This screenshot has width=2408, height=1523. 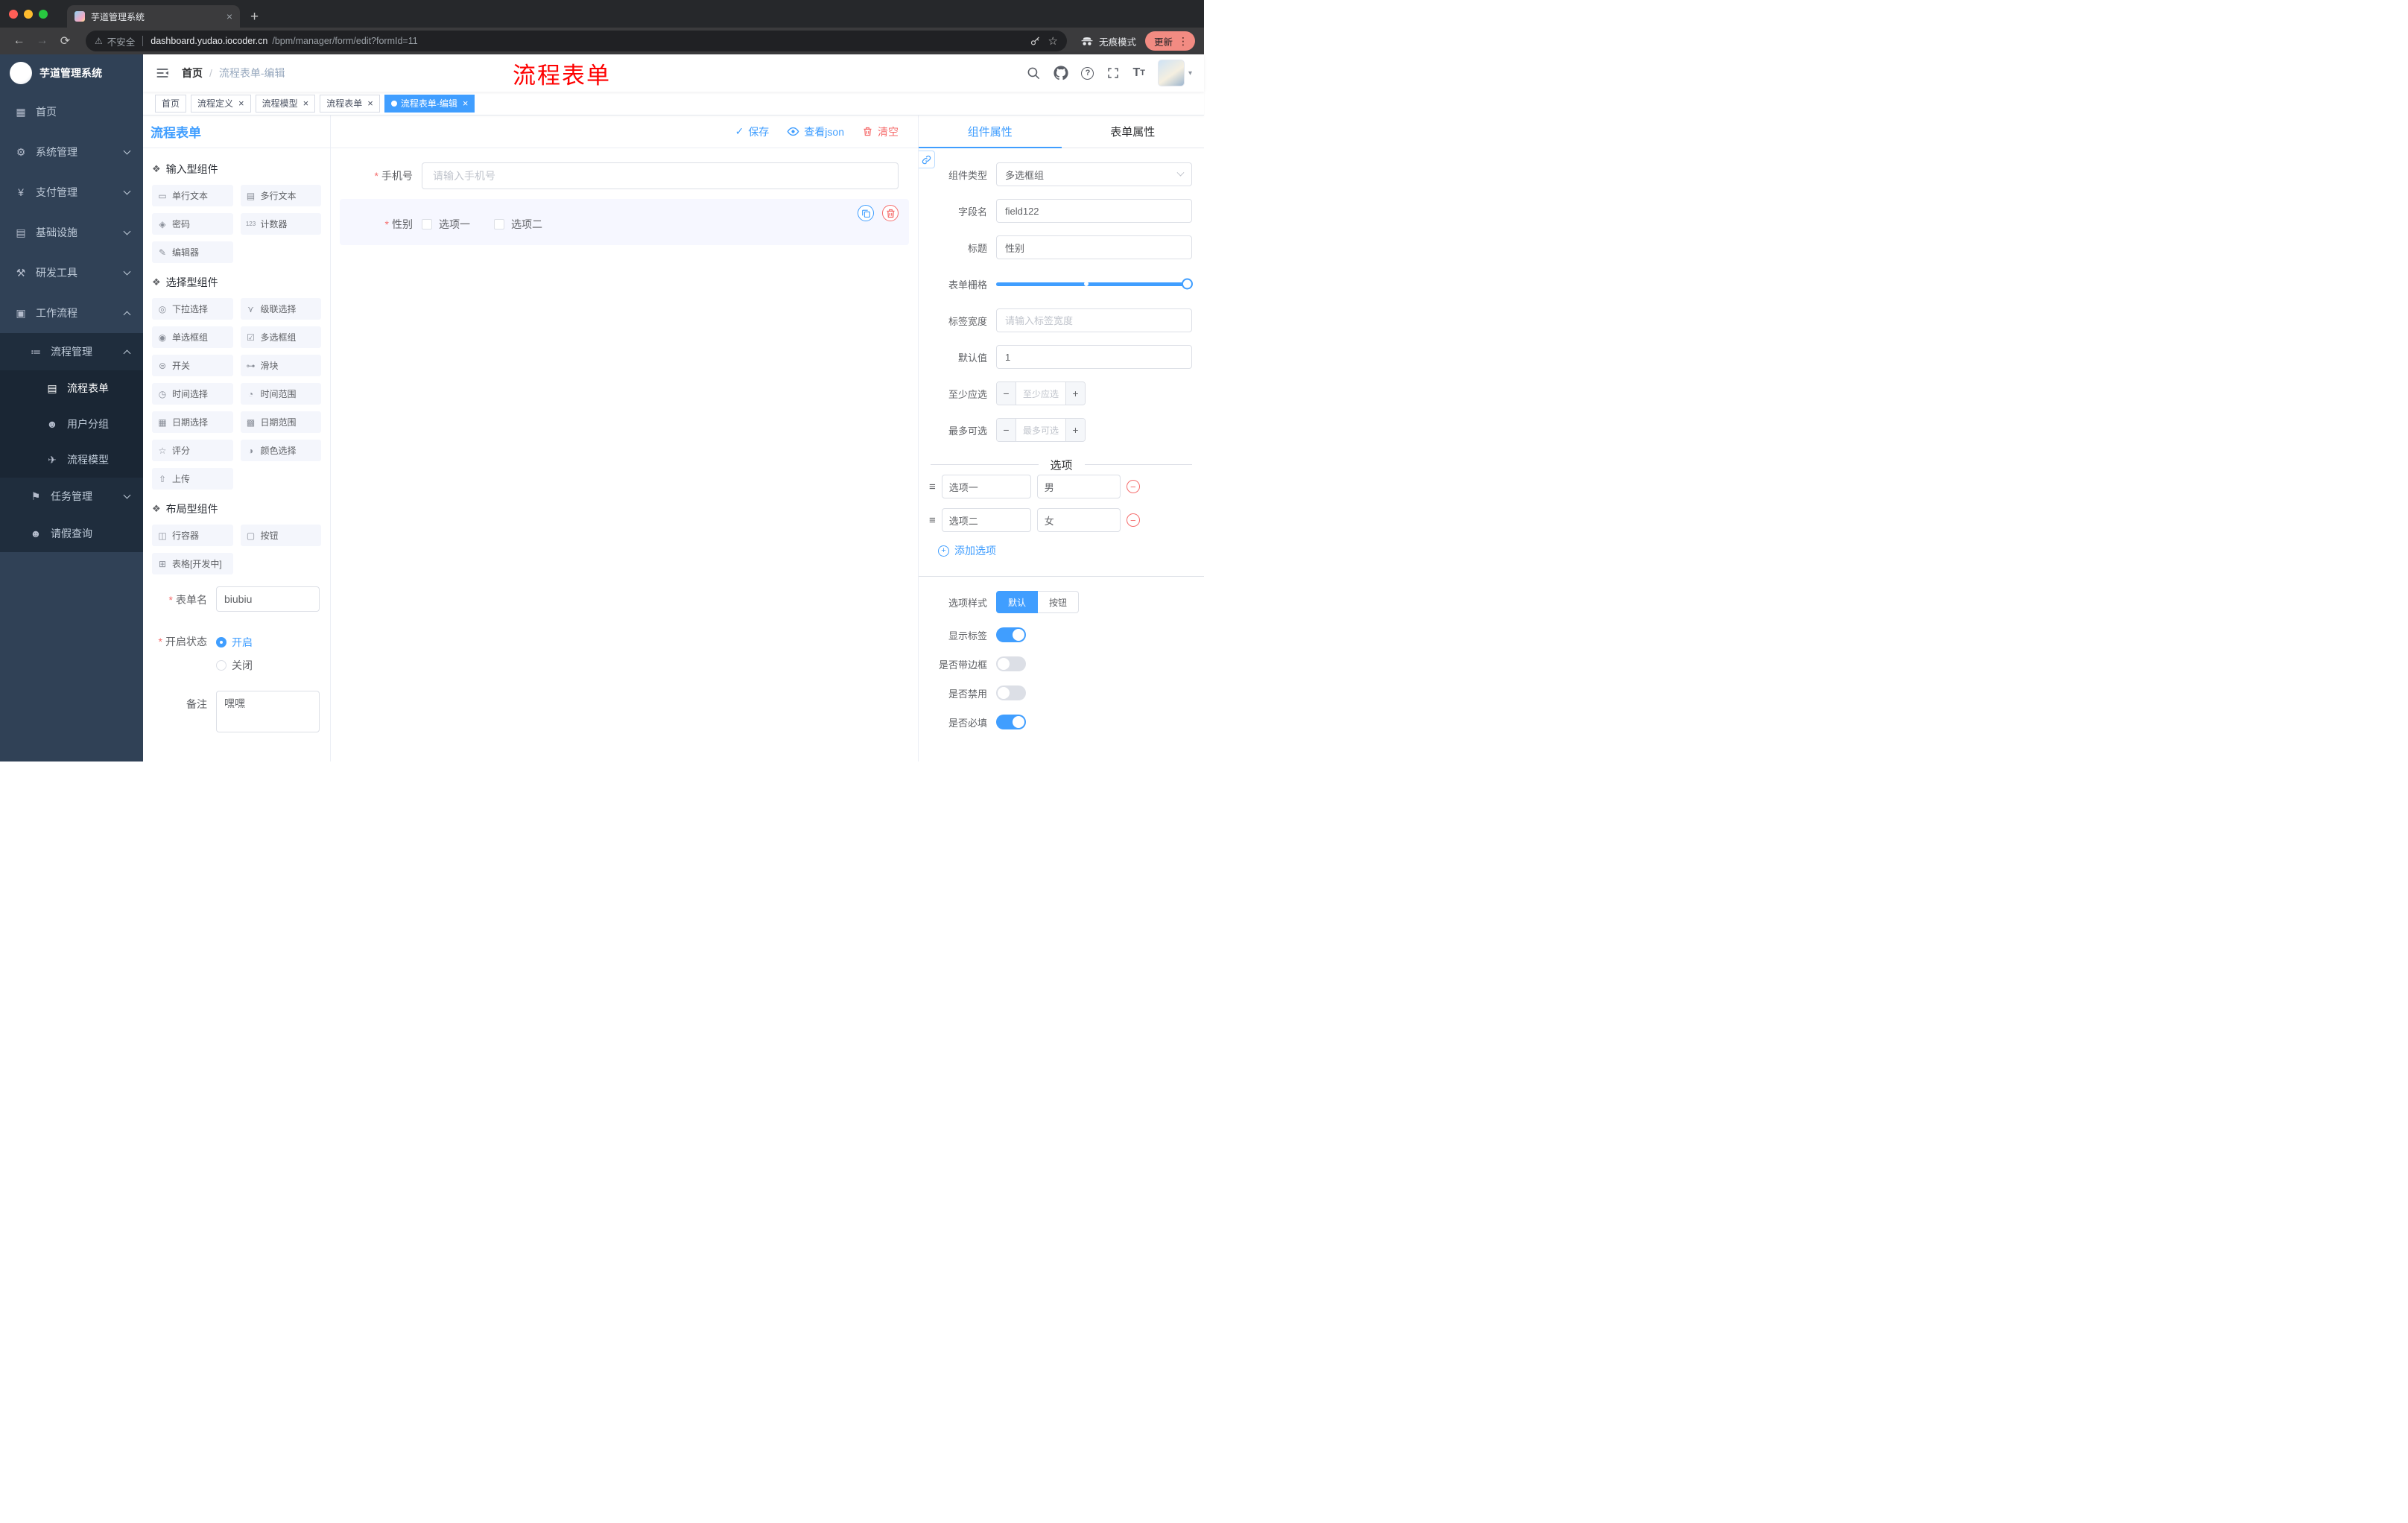 I want to click on view-json-button: 查看json, so click(x=815, y=132).